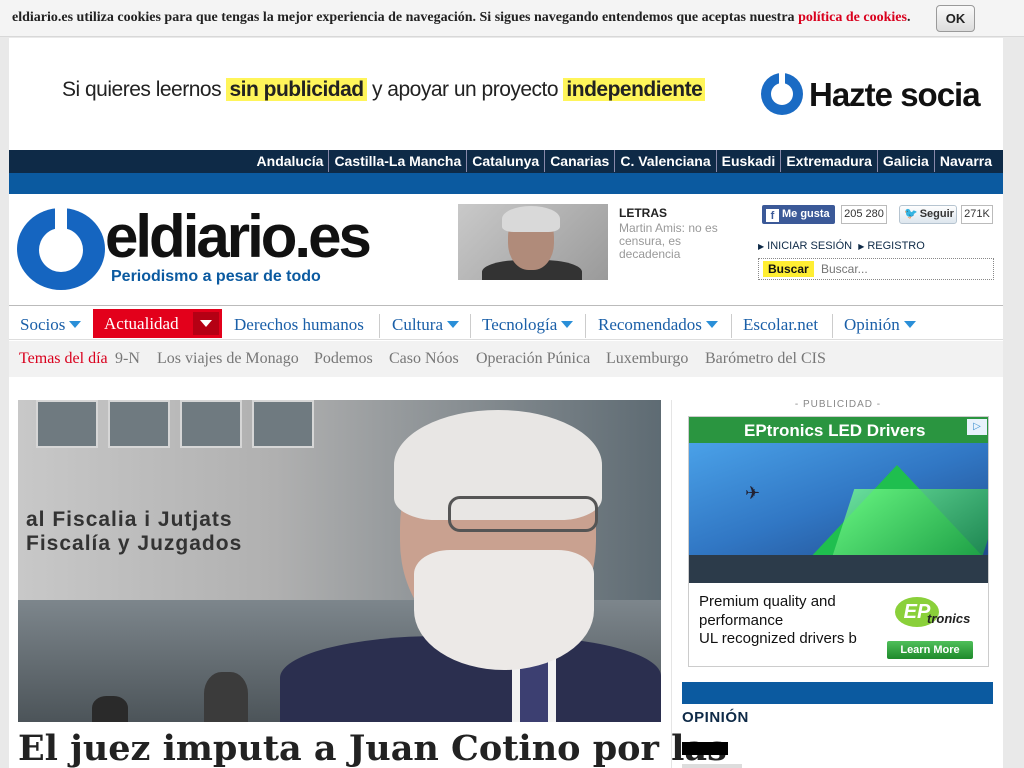 This screenshot has width=1024, height=768. I want to click on twitter-follow-button: 🐦 Seguir, so click(928, 214).